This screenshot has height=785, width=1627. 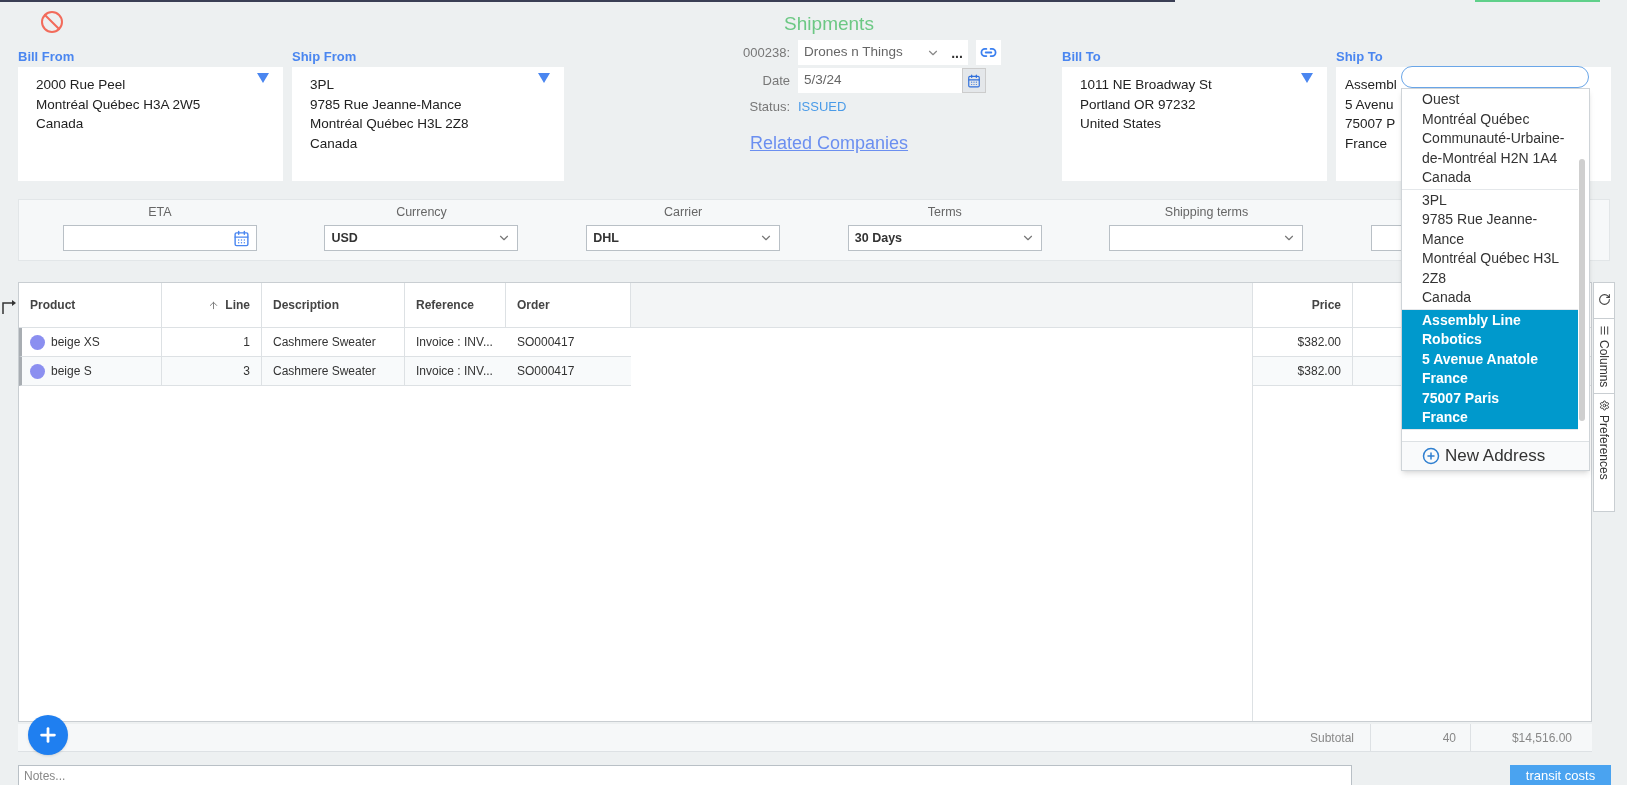 I want to click on field-label: Terms, so click(x=944, y=212).